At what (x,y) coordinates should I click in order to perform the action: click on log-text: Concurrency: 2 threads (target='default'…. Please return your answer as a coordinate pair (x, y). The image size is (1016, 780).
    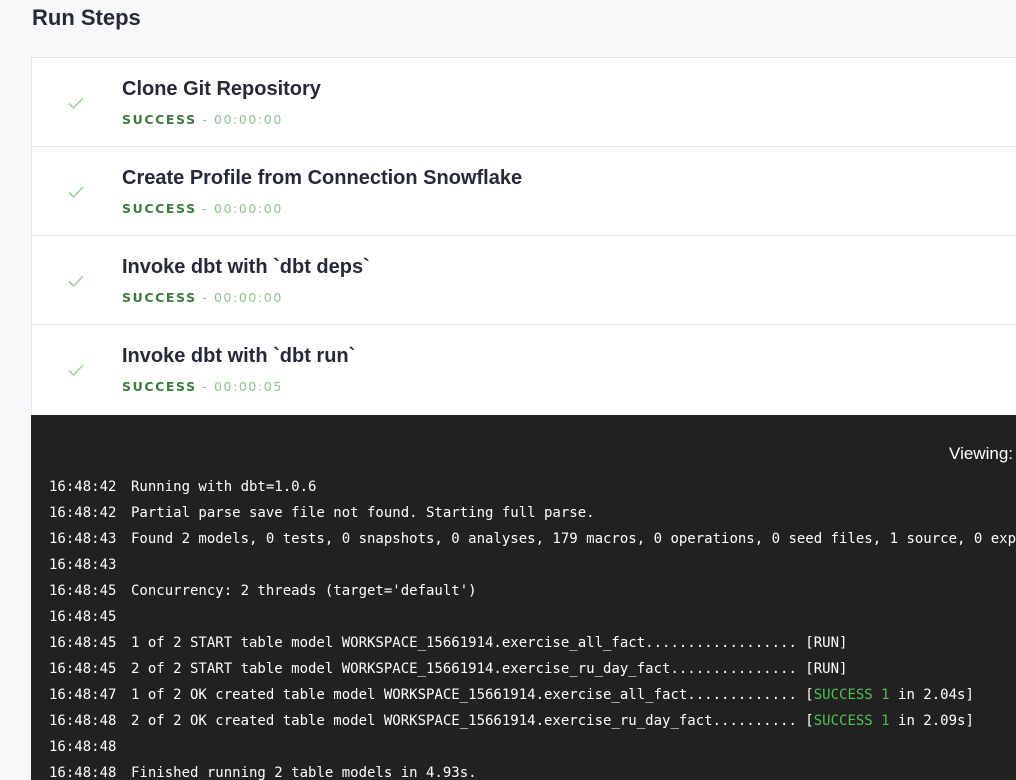
    Looking at the image, I should click on (304, 591).